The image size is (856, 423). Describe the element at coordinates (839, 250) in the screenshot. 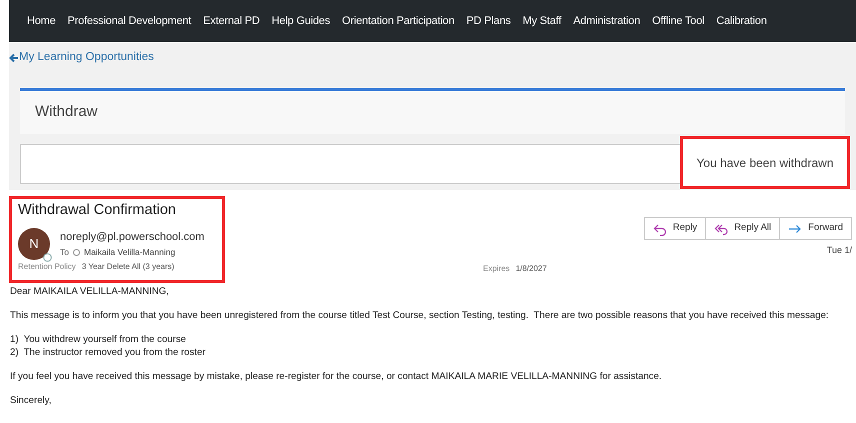

I see `email-date: Tue 1/` at that location.